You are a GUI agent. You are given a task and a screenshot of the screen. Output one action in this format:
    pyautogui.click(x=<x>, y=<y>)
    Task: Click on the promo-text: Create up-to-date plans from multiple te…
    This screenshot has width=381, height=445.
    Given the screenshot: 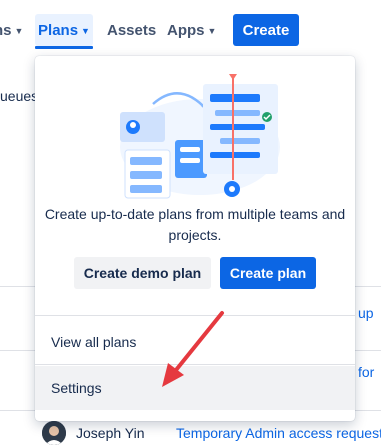 What is the action you would take?
    pyautogui.click(x=195, y=224)
    